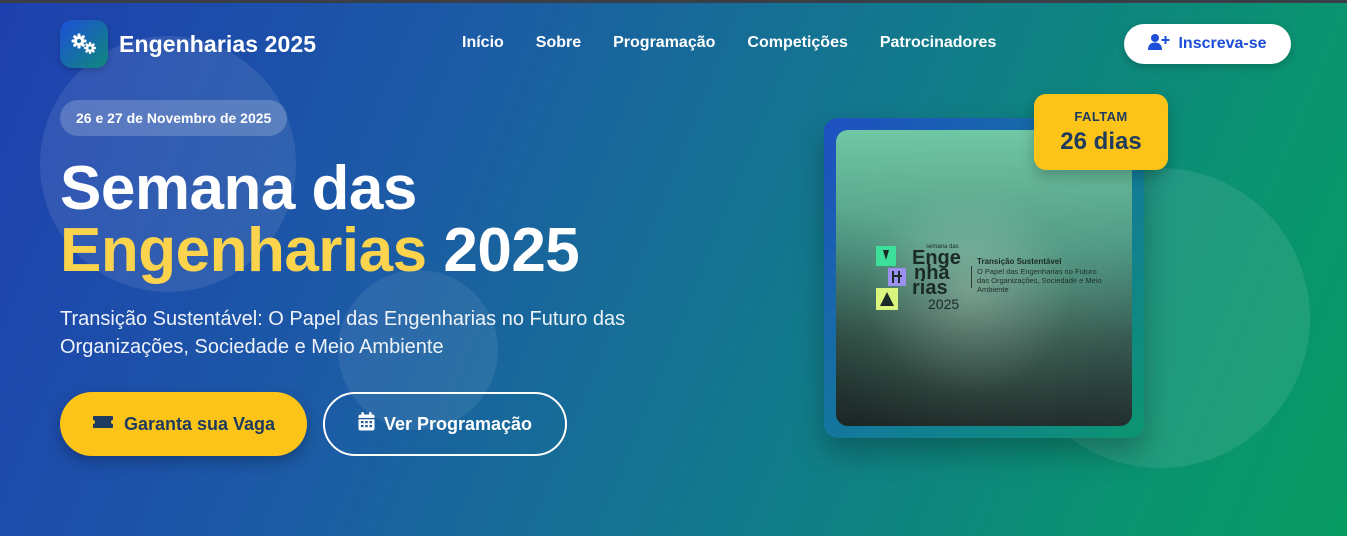 Image resolution: width=1347 pixels, height=536 pixels. What do you see at coordinates (511, 250) in the screenshot?
I see `hero-title-year: 2025` at bounding box center [511, 250].